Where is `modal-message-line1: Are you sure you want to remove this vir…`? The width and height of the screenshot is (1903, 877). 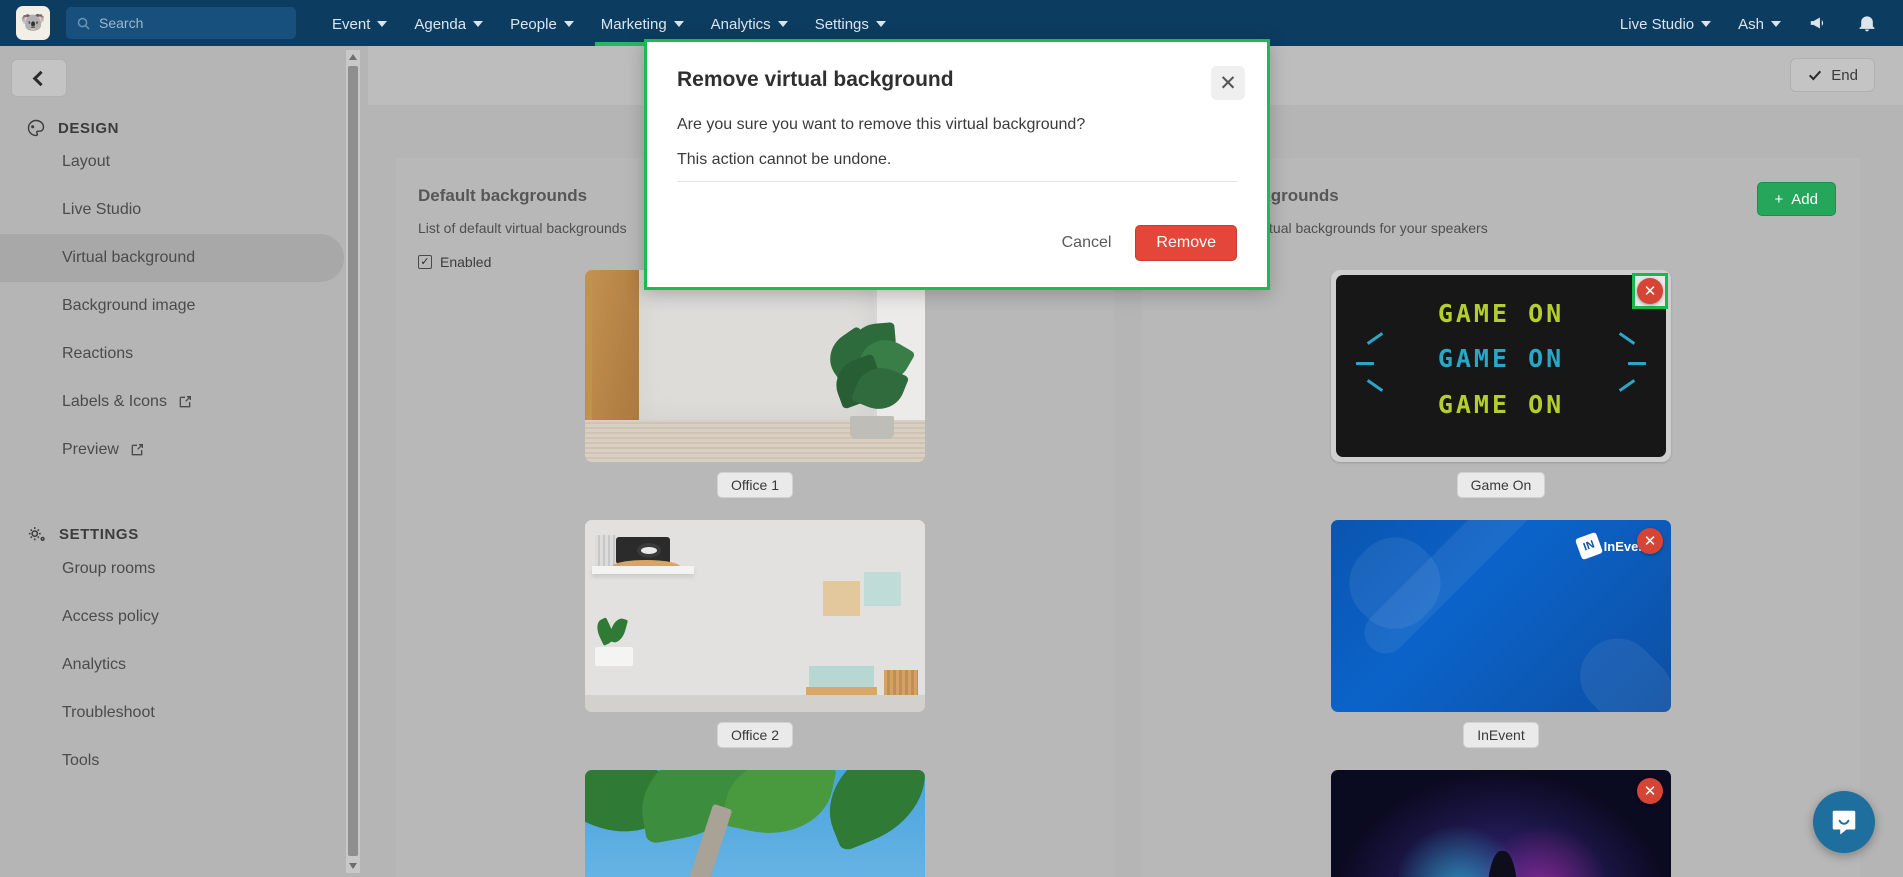 modal-message-line1: Are you sure you want to remove this vir… is located at coordinates (881, 124).